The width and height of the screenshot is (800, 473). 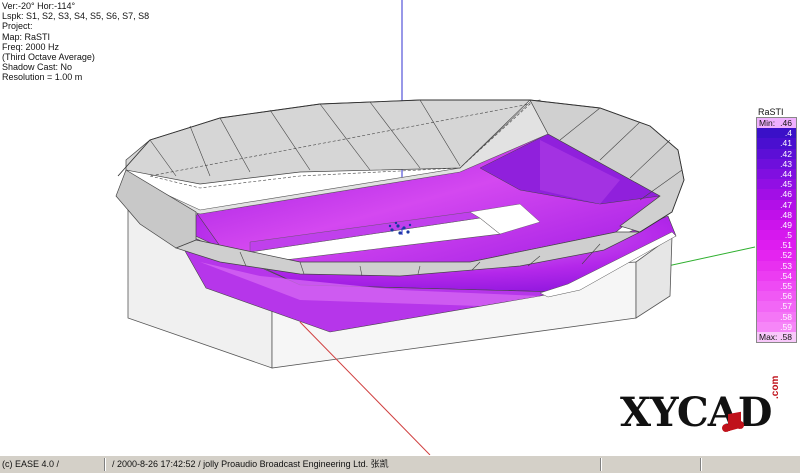 What do you see at coordinates (776, 326) in the screenshot?
I see `legend-row: .59` at bounding box center [776, 326].